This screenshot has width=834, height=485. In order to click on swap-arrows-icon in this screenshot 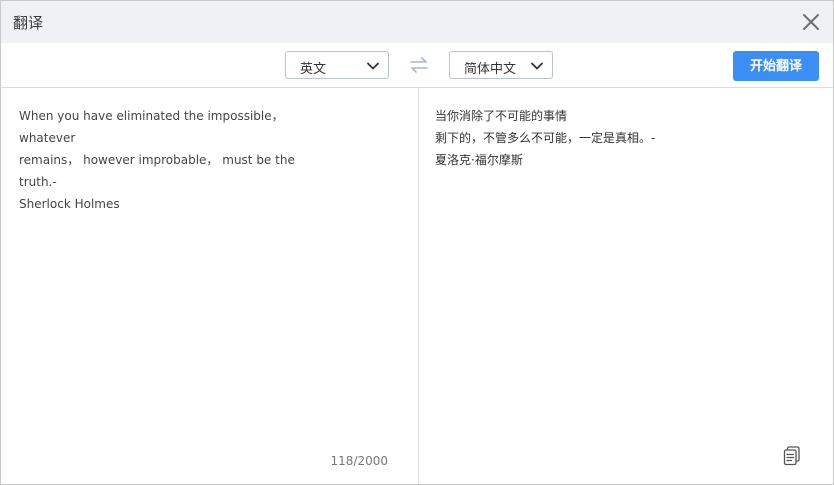, I will do `click(419, 65)`.